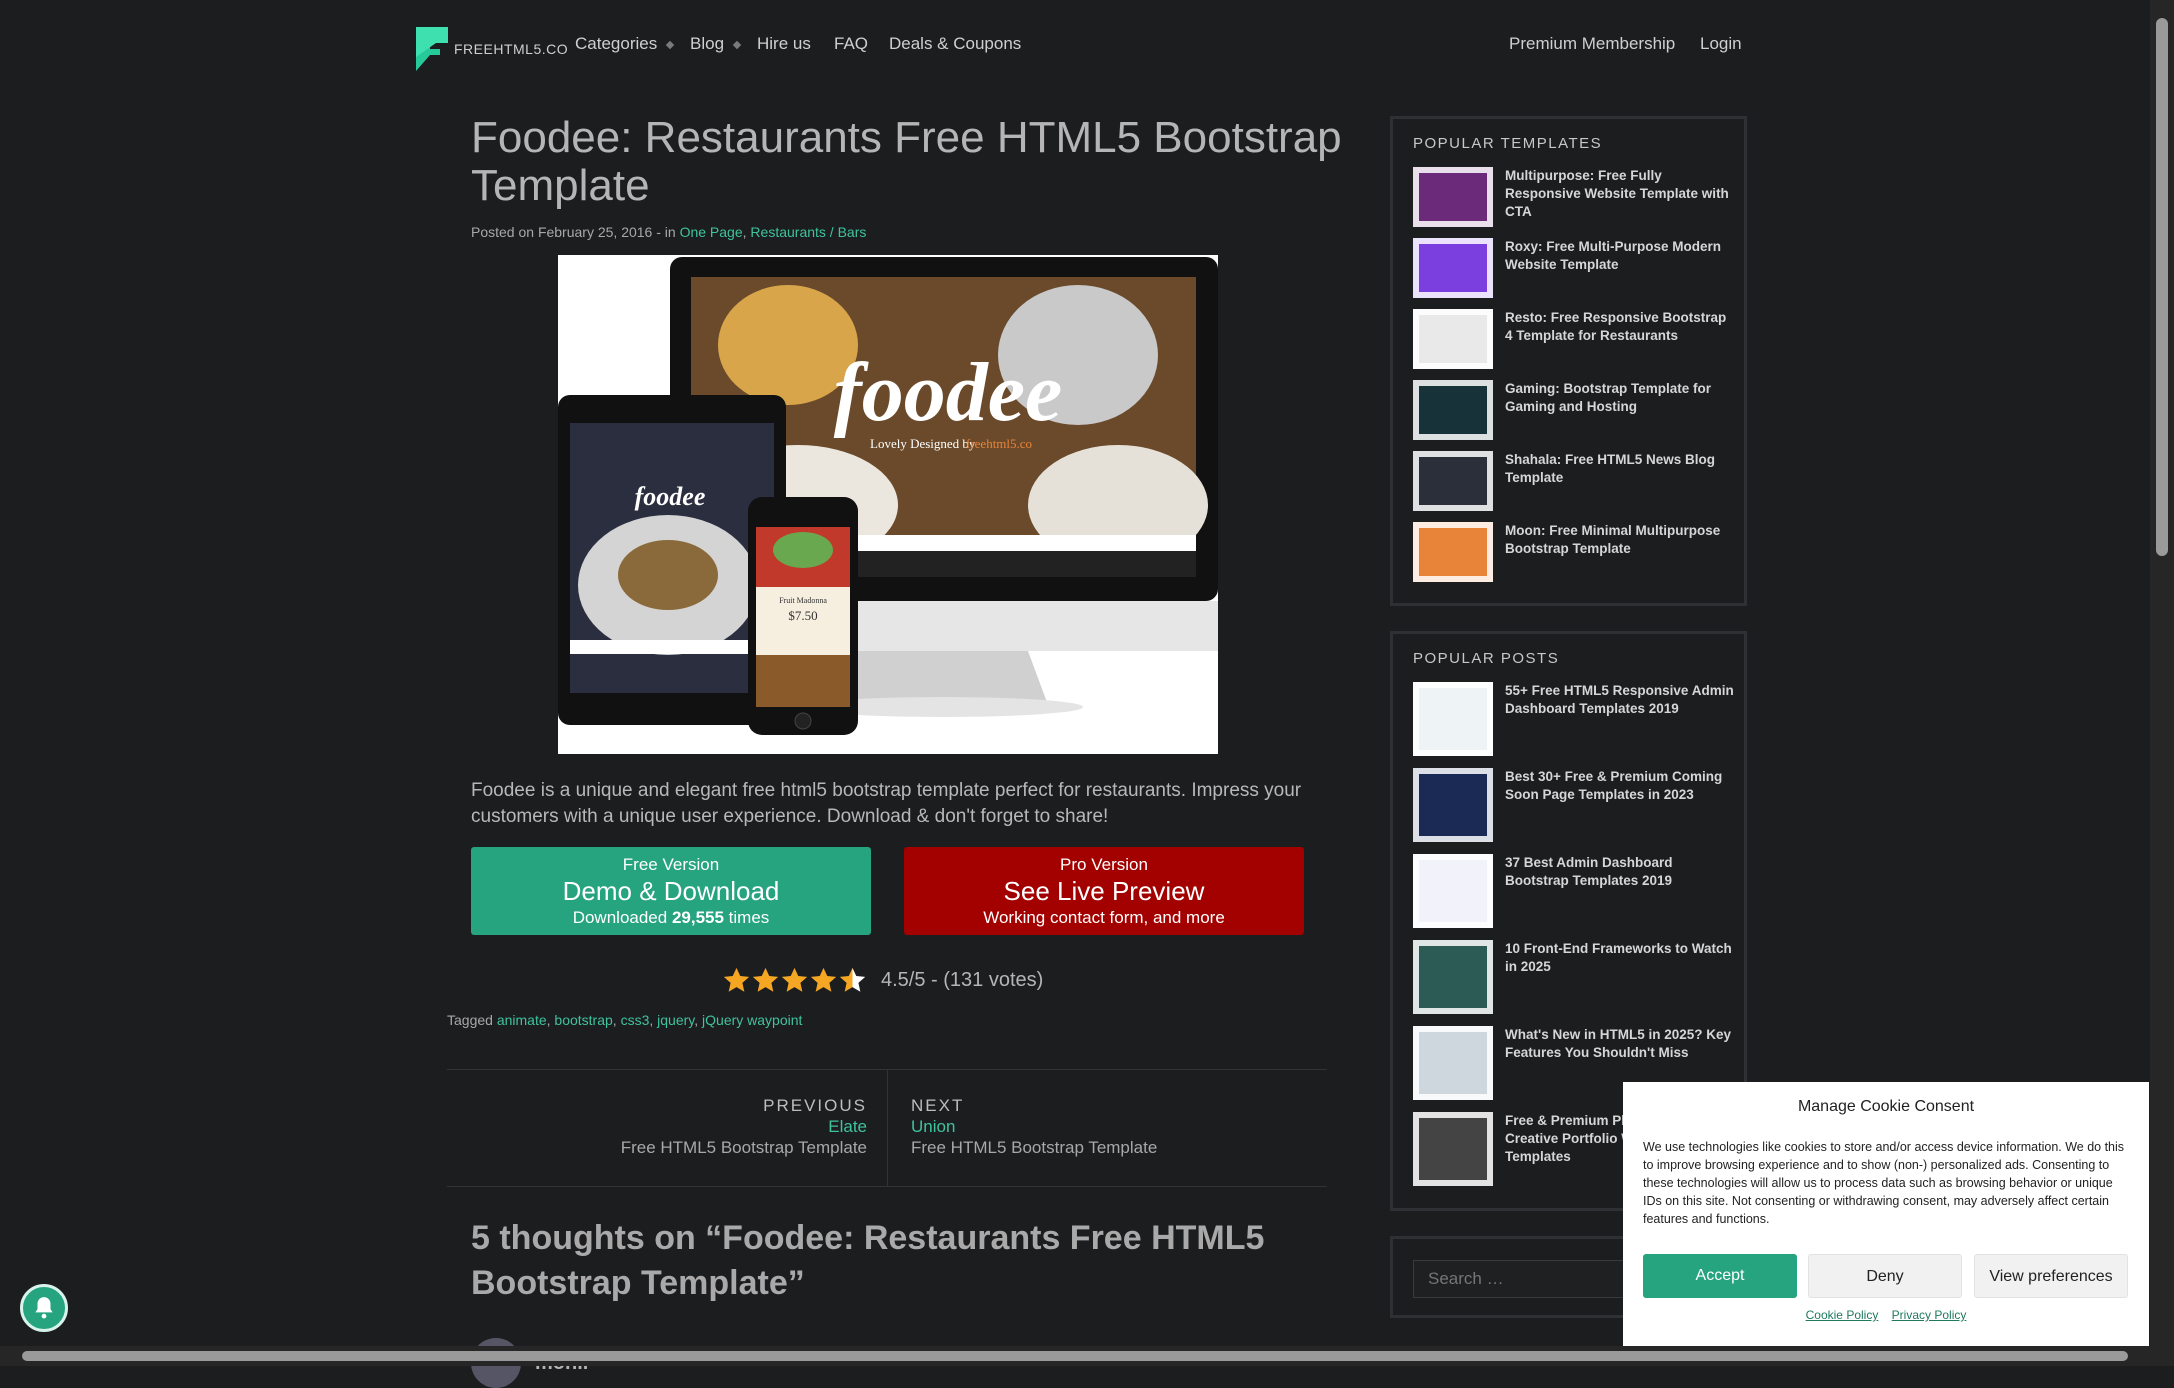  I want to click on hero-price: $7.50, so click(802, 615).